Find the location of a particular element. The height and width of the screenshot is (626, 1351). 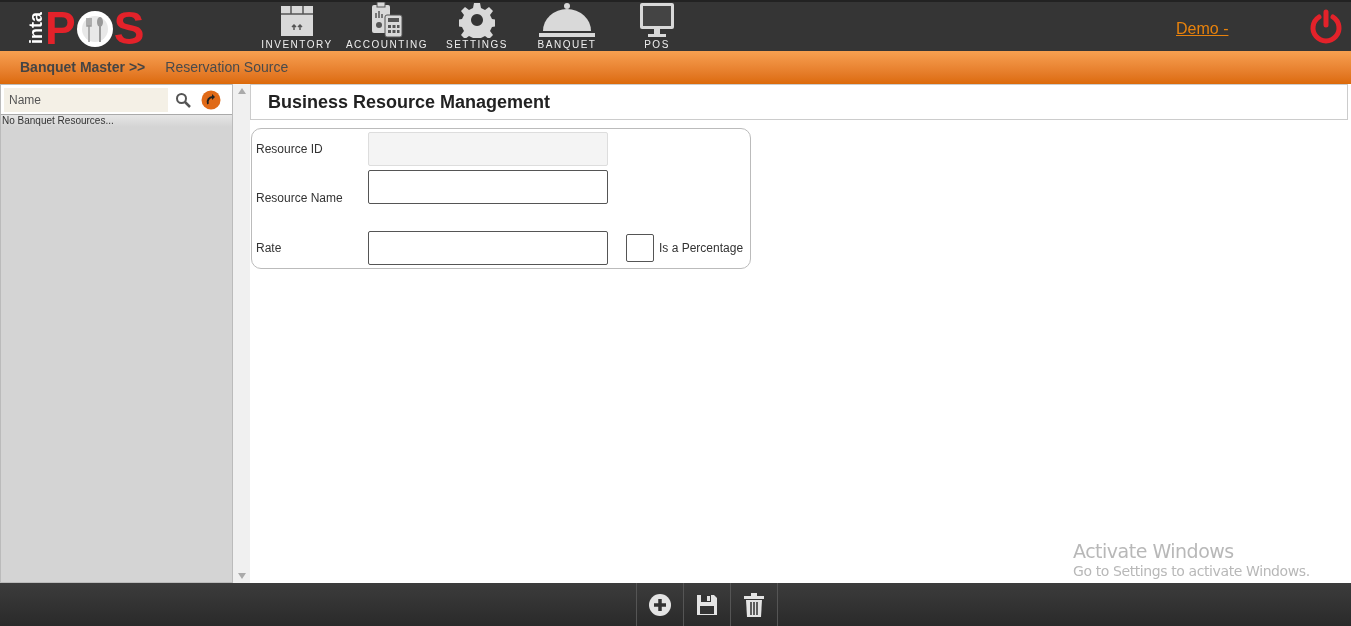

nav-button: ACCOUNTING is located at coordinates (387, 26).